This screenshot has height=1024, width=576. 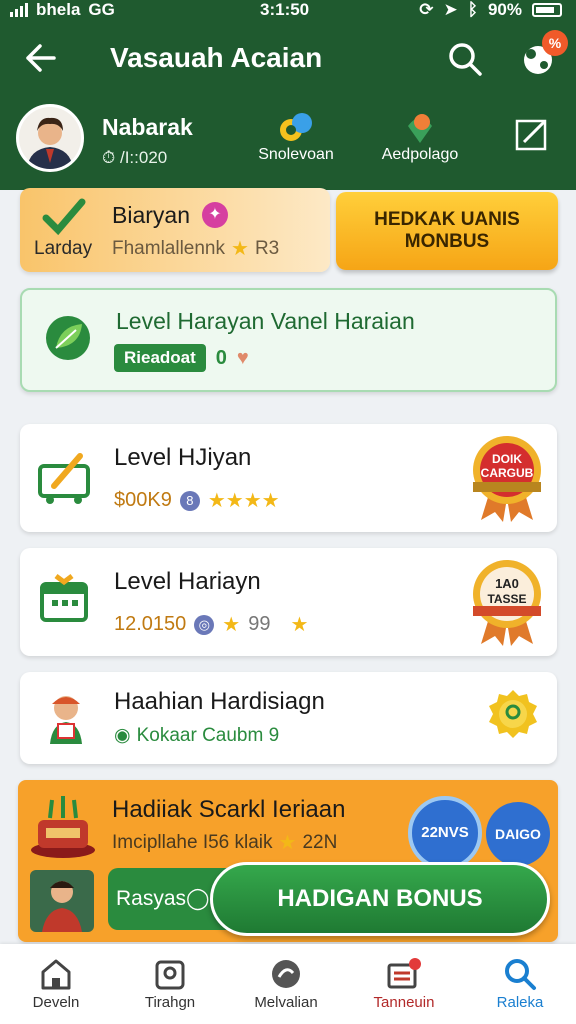 I want to click on check-circle-icon: ◉, so click(x=122, y=735).